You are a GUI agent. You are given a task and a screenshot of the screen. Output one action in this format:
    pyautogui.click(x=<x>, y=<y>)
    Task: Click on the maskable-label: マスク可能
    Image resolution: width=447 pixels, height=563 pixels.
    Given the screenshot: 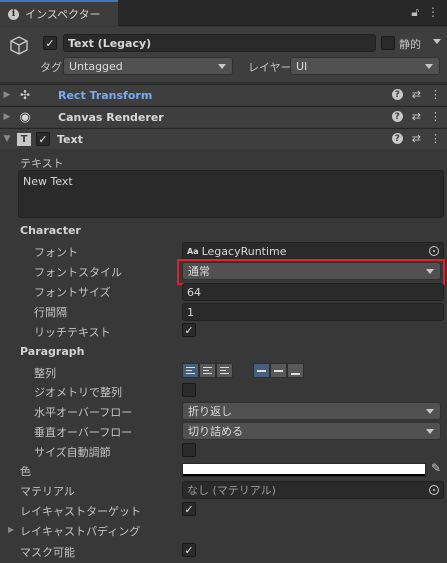 What is the action you would take?
    pyautogui.click(x=47, y=552)
    